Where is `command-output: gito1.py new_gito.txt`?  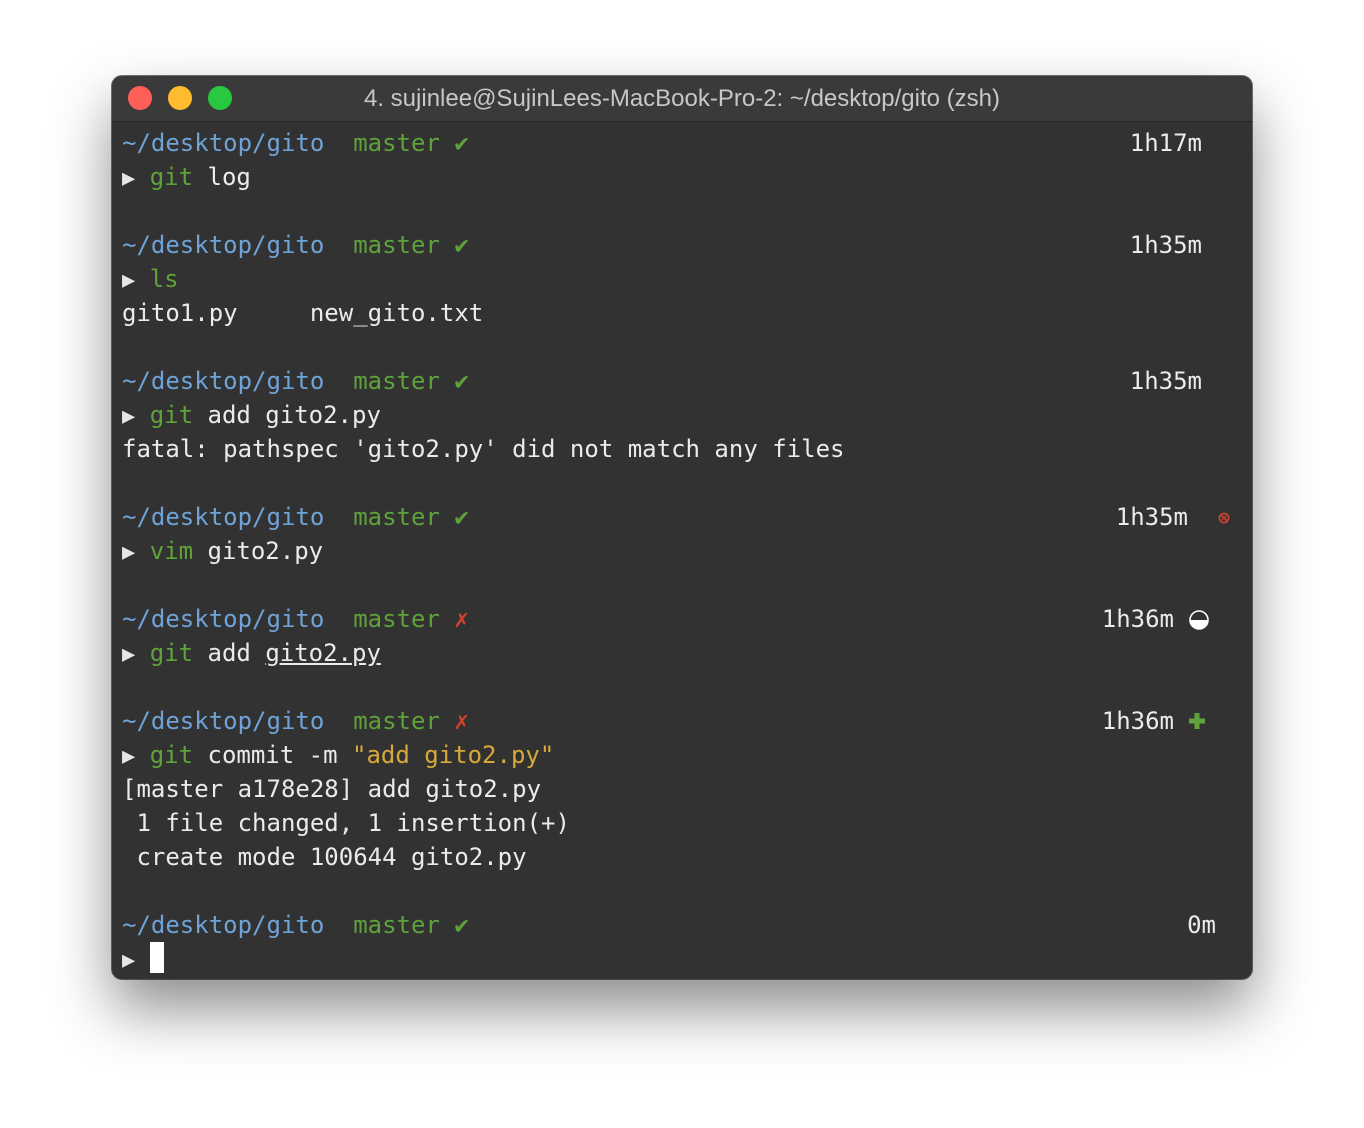
command-output: gito1.py new_gito.txt is located at coordinates (303, 313).